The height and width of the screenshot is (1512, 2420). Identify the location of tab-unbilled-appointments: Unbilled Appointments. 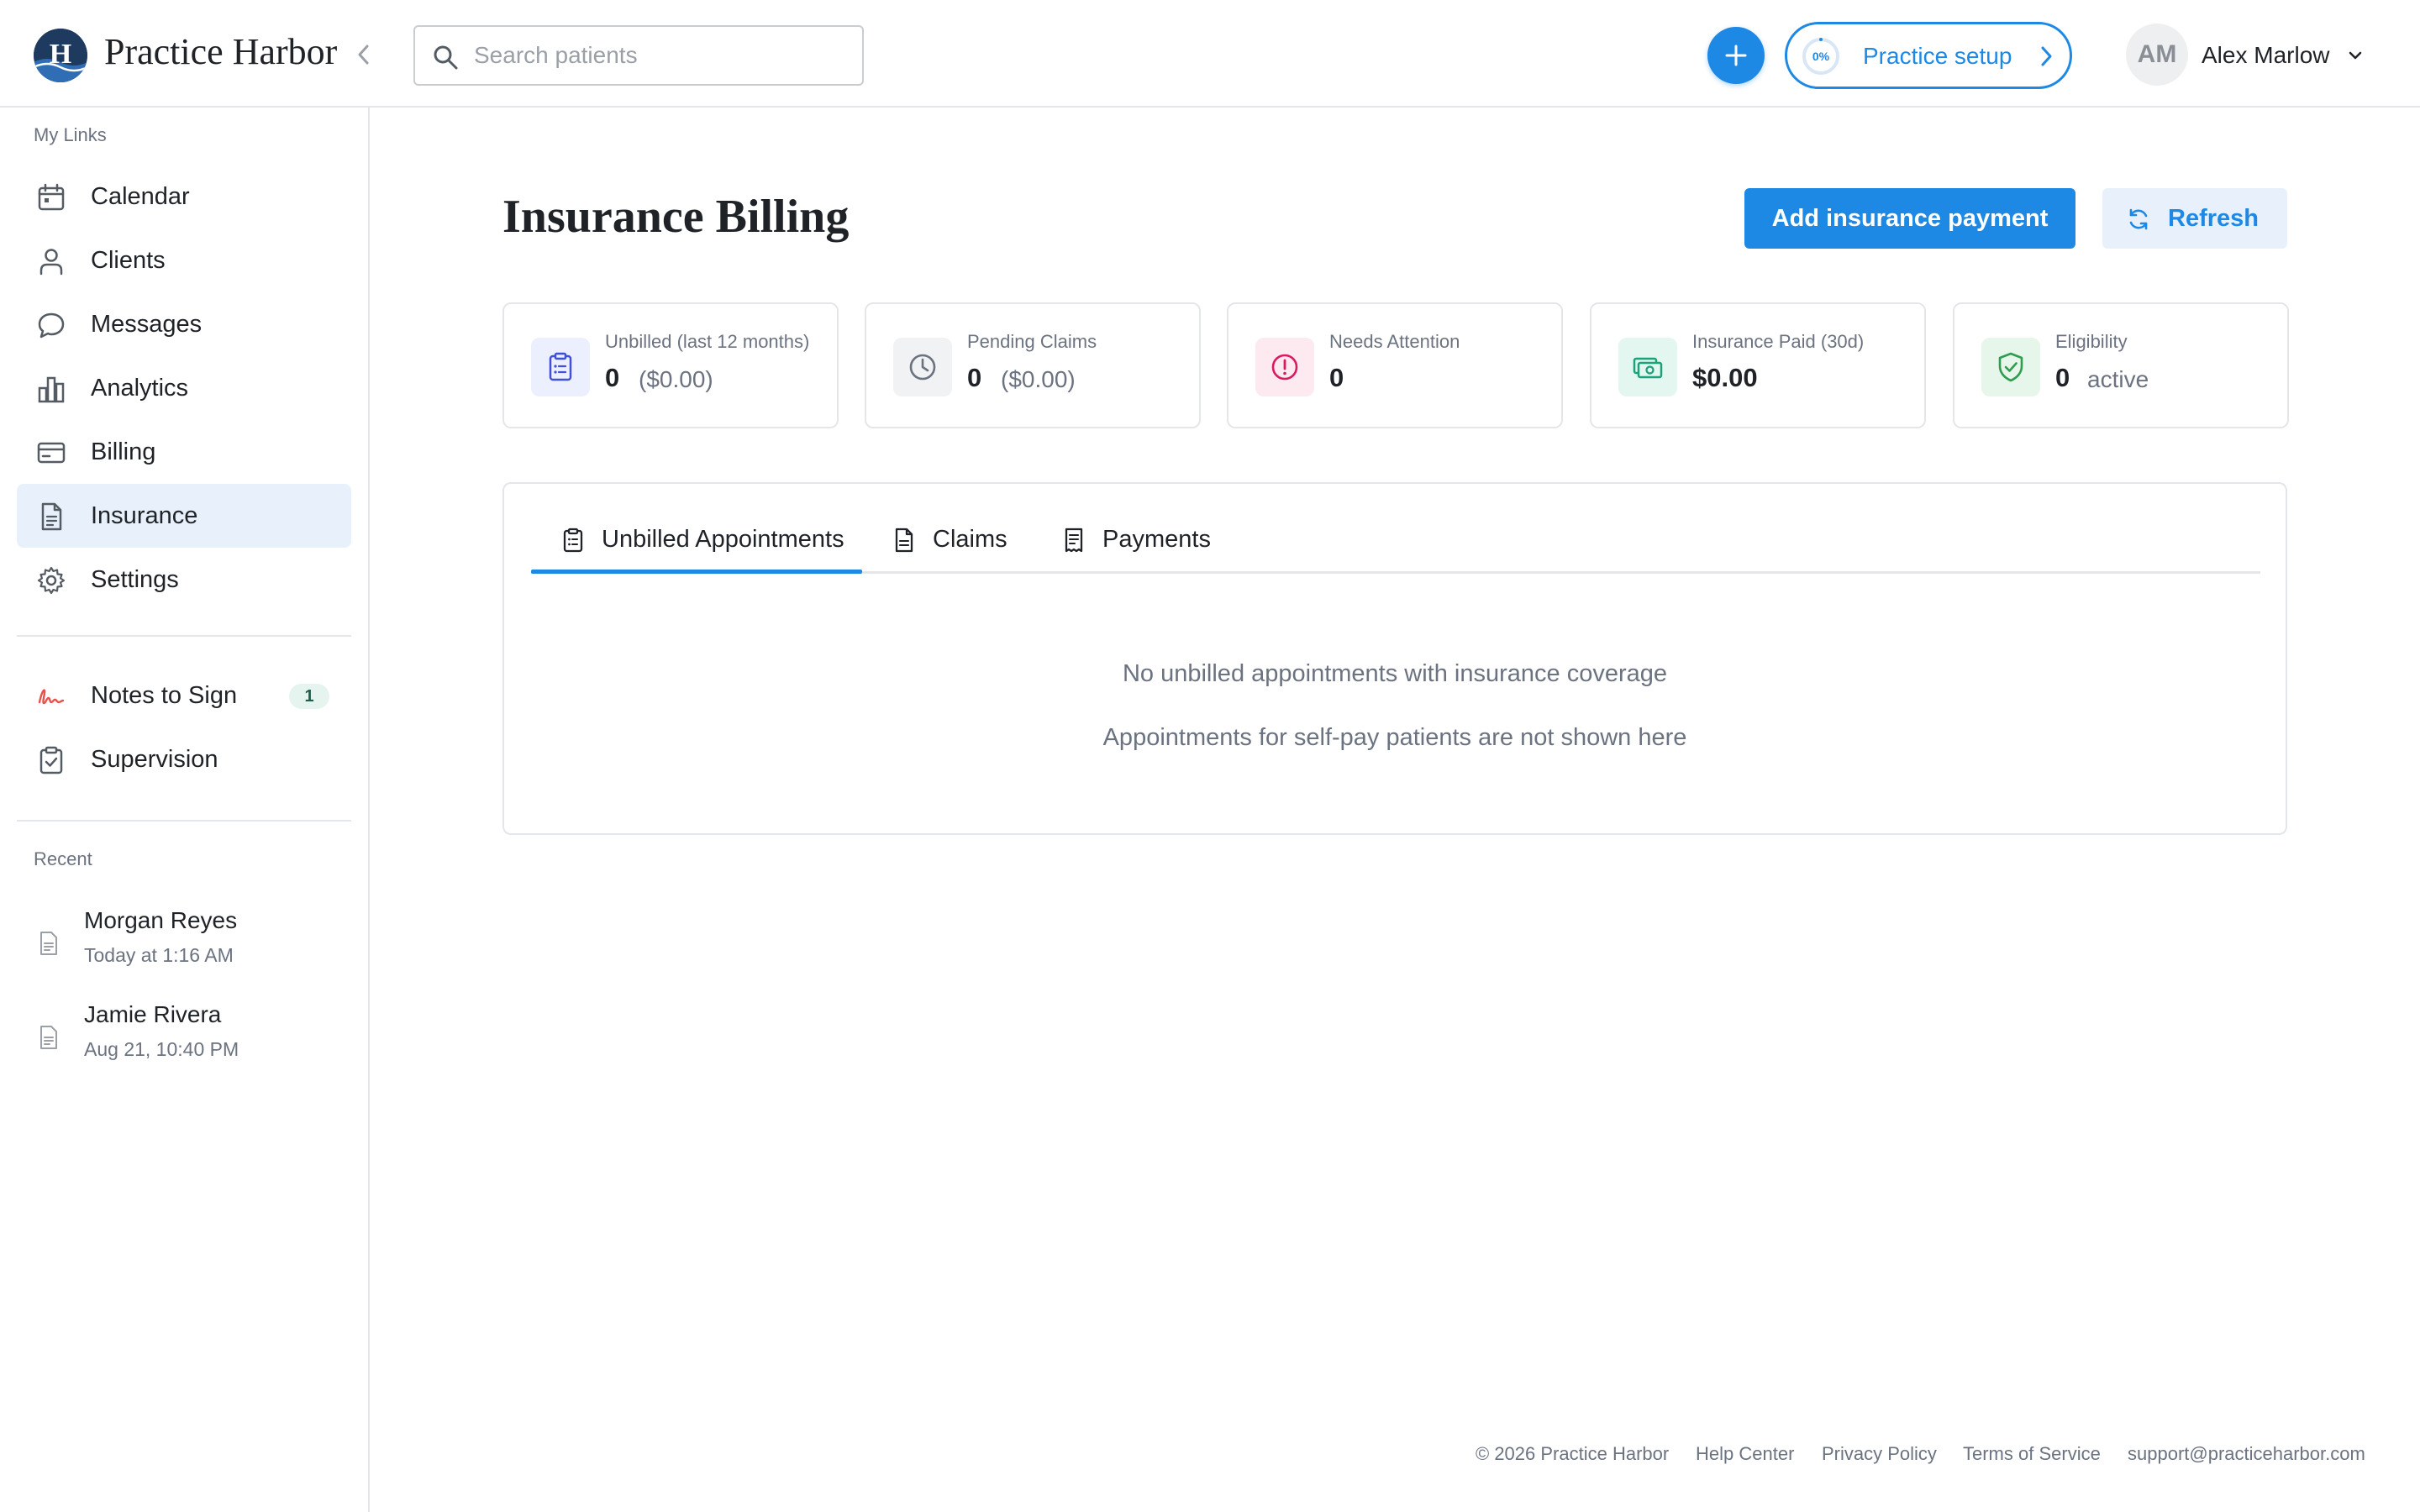
(704, 547).